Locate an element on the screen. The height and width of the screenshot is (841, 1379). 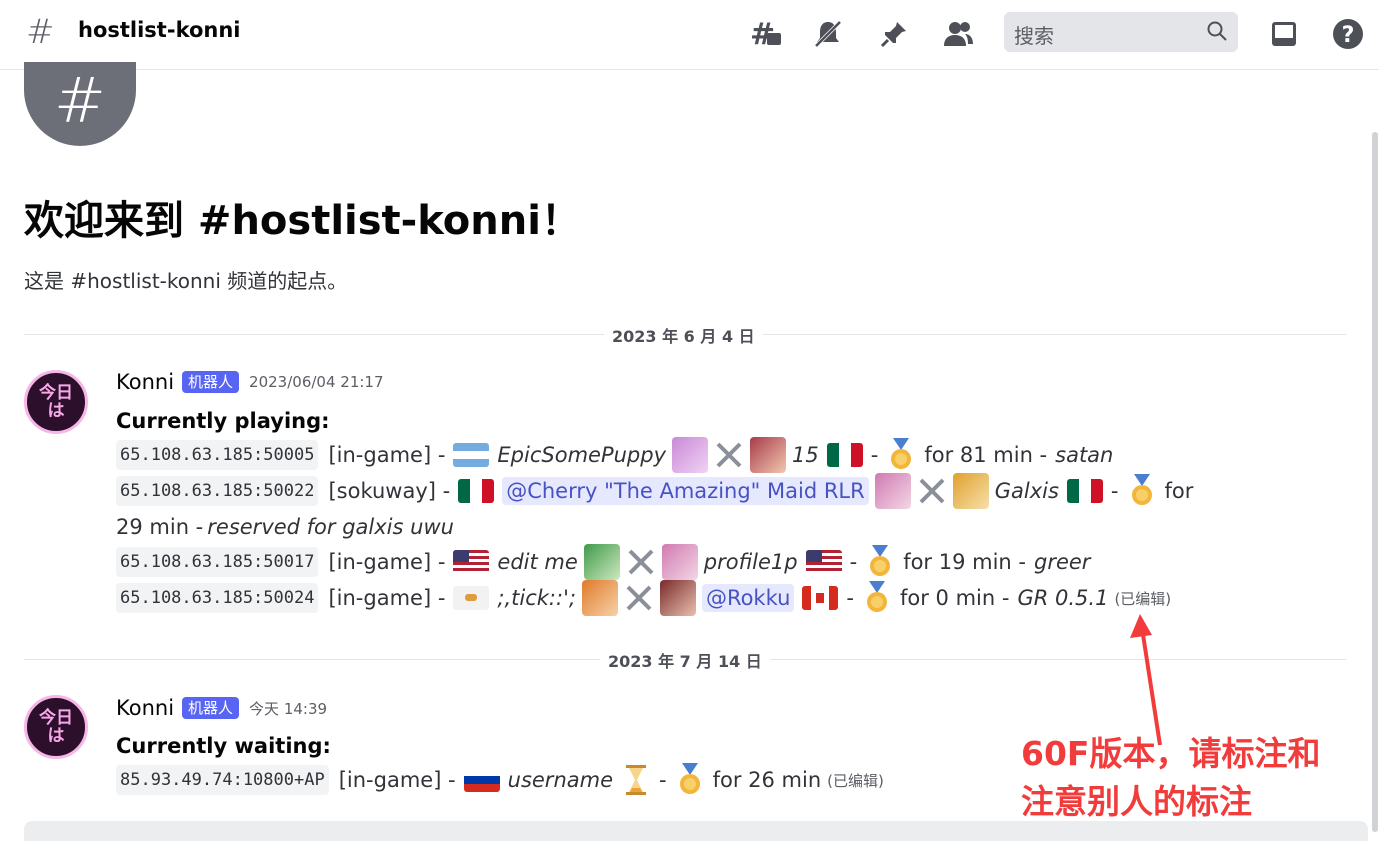
host-line-continued: 29 min - reserved for galxis uwu is located at coordinates (287, 527).